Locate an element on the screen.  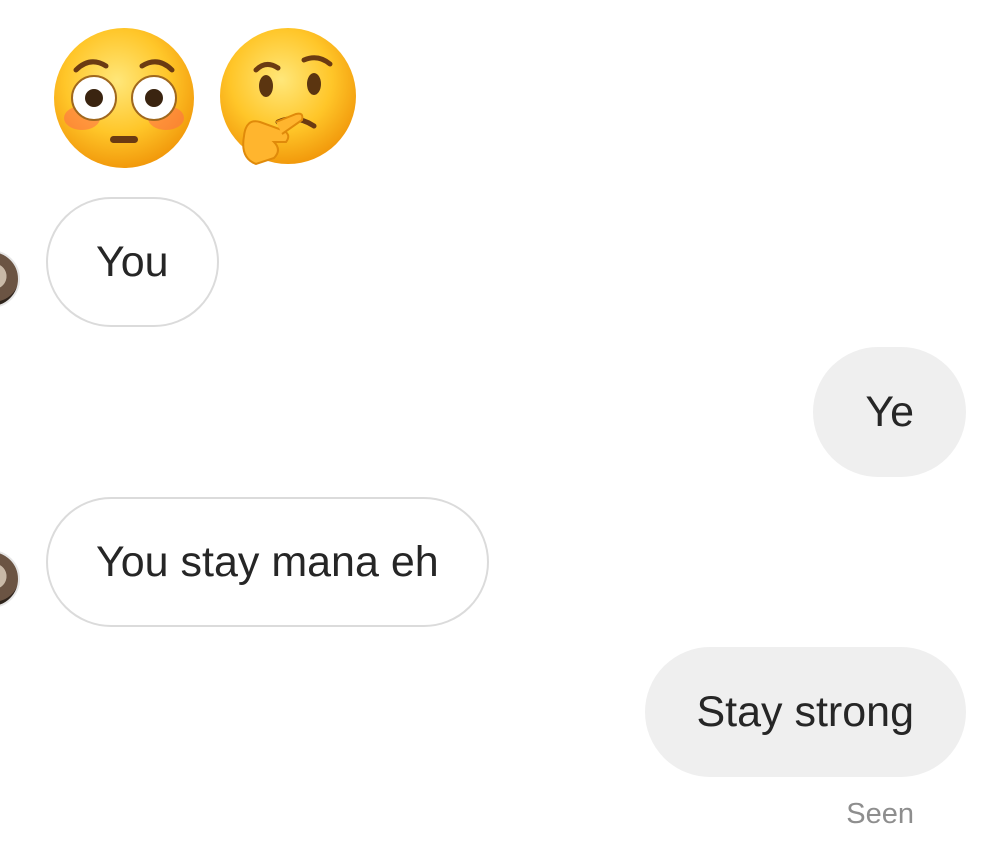
message-text: Ye is located at coordinates (889, 411).